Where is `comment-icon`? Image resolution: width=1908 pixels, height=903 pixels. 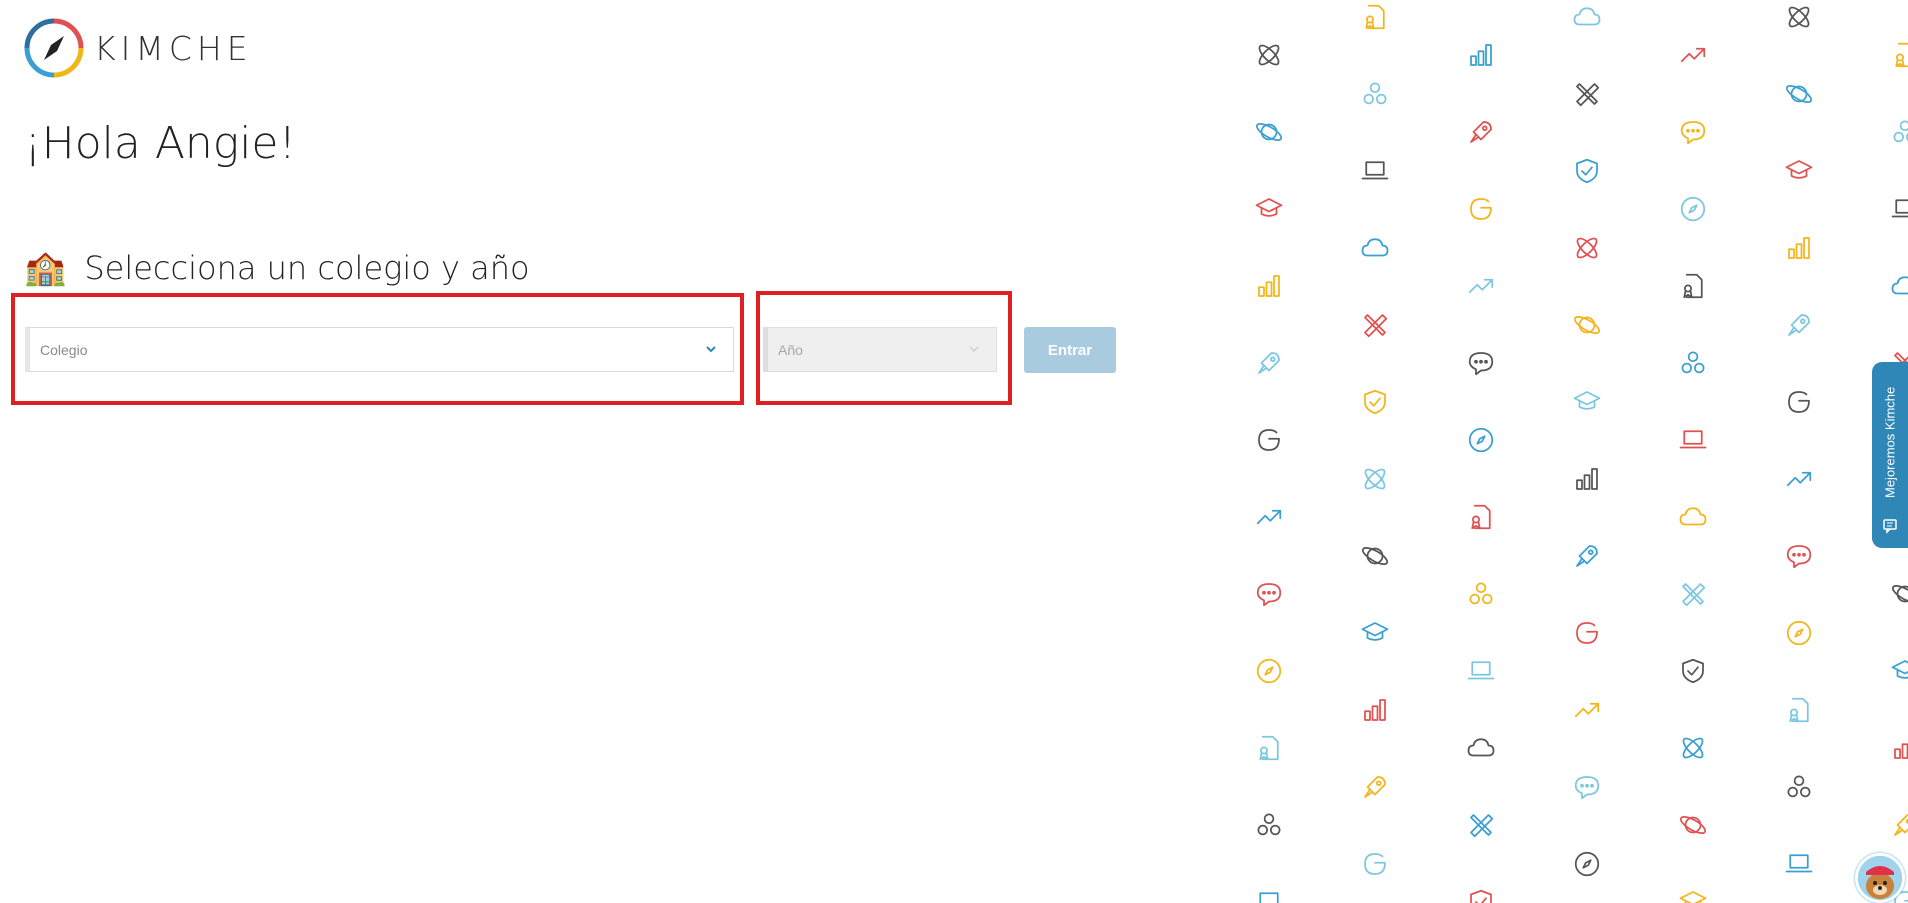
comment-icon is located at coordinates (1890, 526).